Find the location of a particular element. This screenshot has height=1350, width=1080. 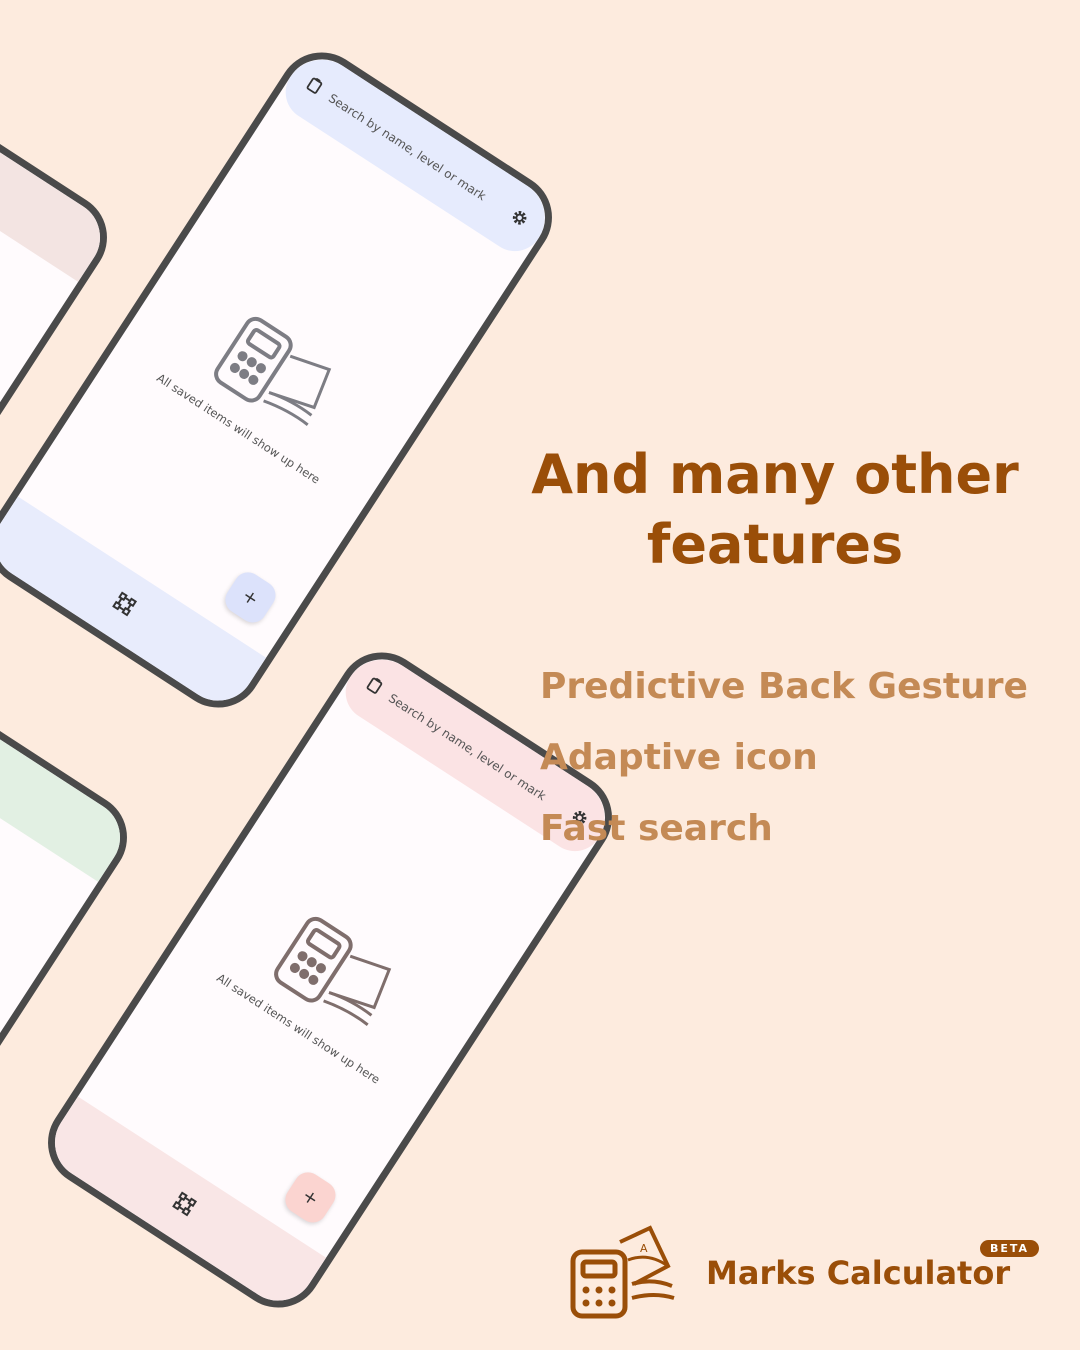

feature-item: Fast search is located at coordinates (656, 828).